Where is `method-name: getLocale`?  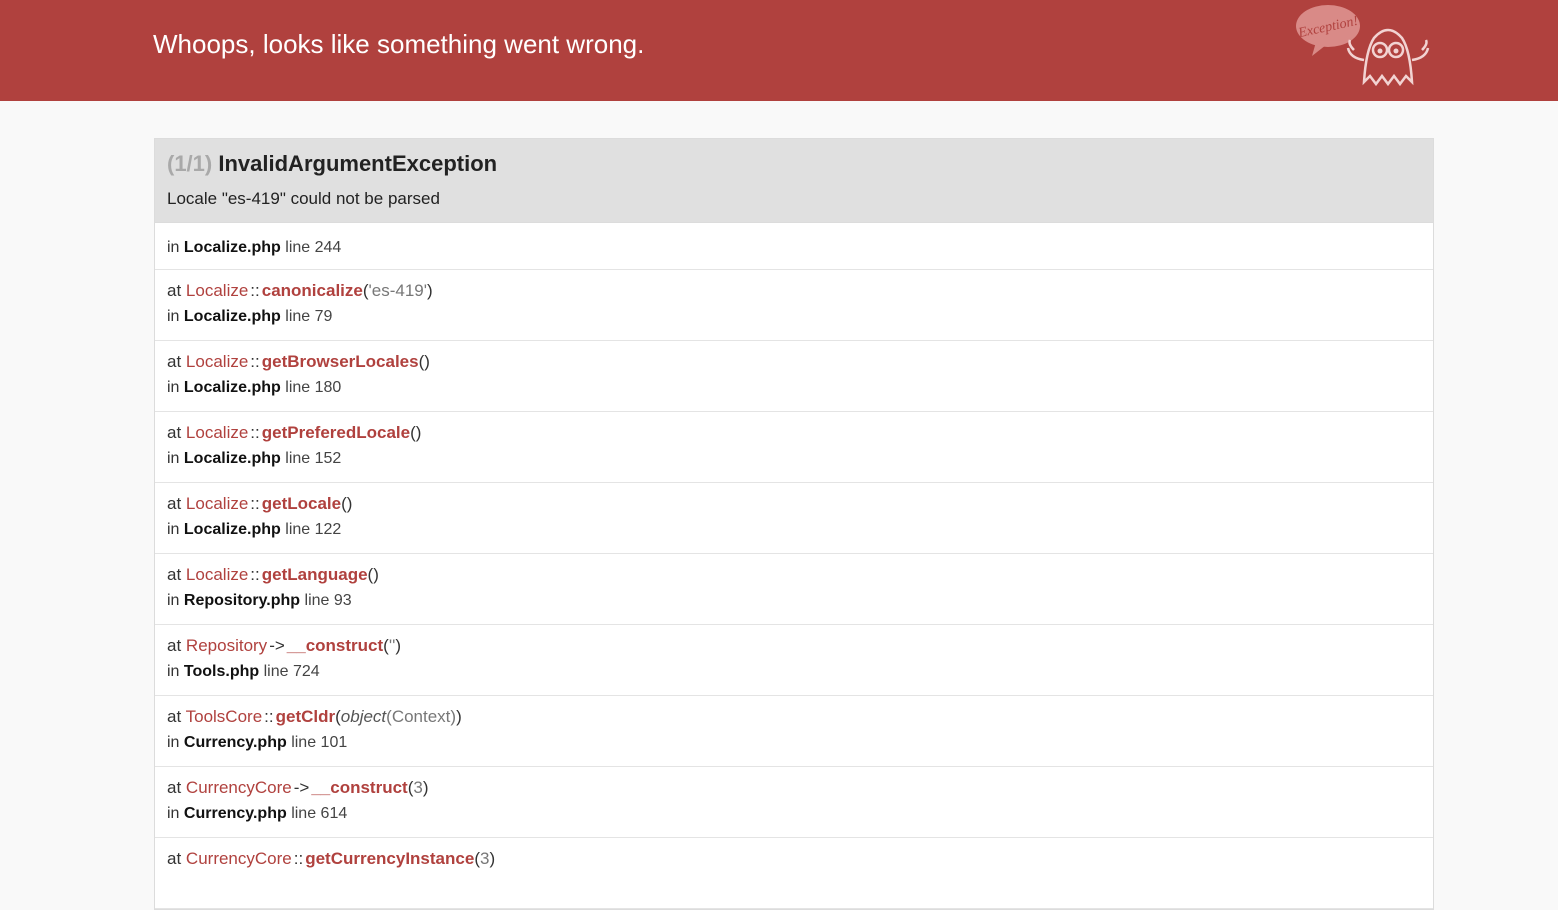 method-name: getLocale is located at coordinates (301, 503).